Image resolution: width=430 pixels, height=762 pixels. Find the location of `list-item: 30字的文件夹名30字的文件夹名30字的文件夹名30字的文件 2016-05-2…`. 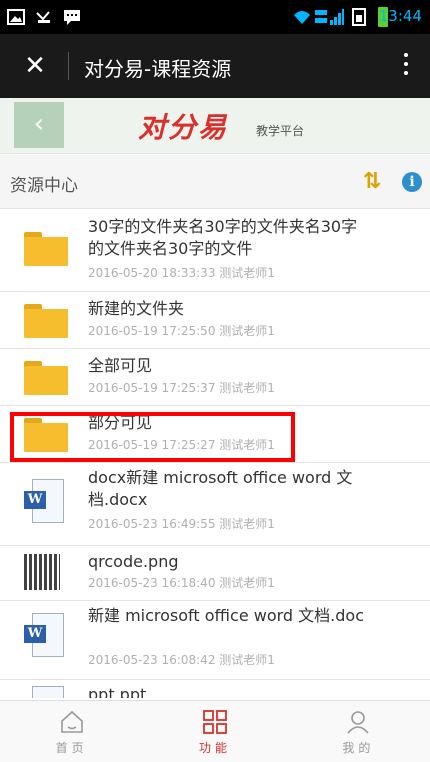

list-item: 30字的文件夹名30字的文件夹名30字的文件夹名30字的文件 2016-05-2… is located at coordinates (215, 251).